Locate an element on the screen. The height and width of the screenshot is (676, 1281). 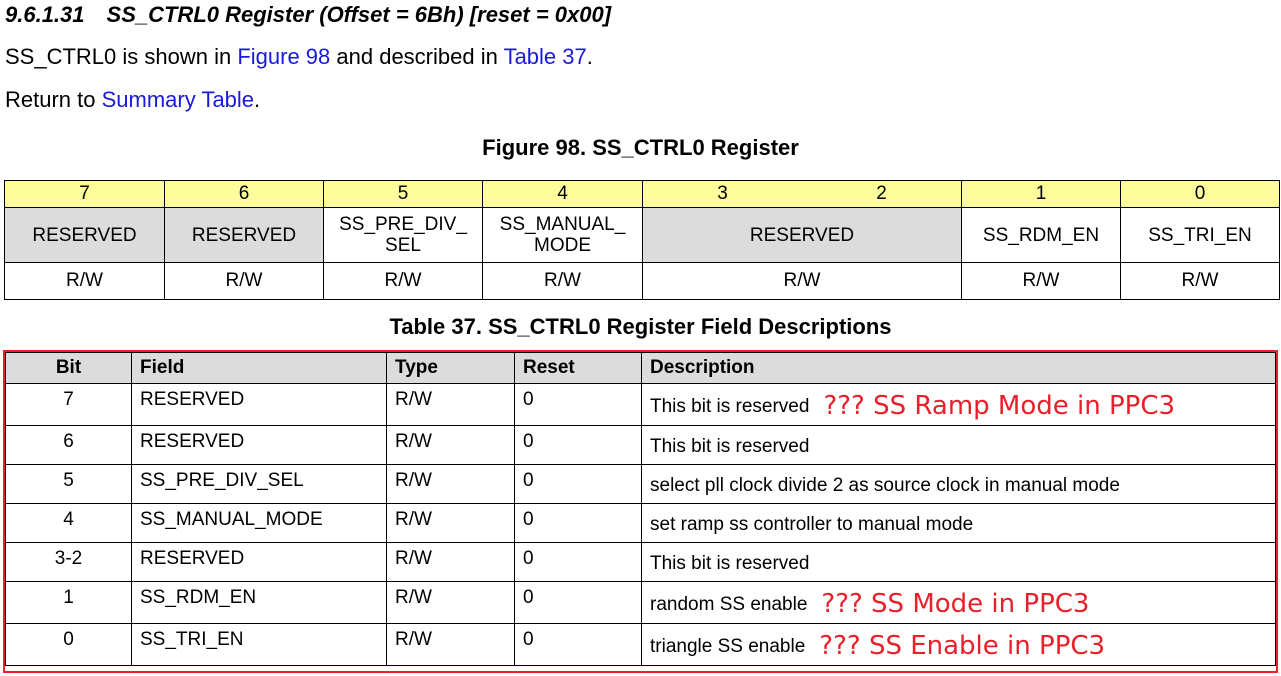
row-bit: 3-2 is located at coordinates (68, 562).